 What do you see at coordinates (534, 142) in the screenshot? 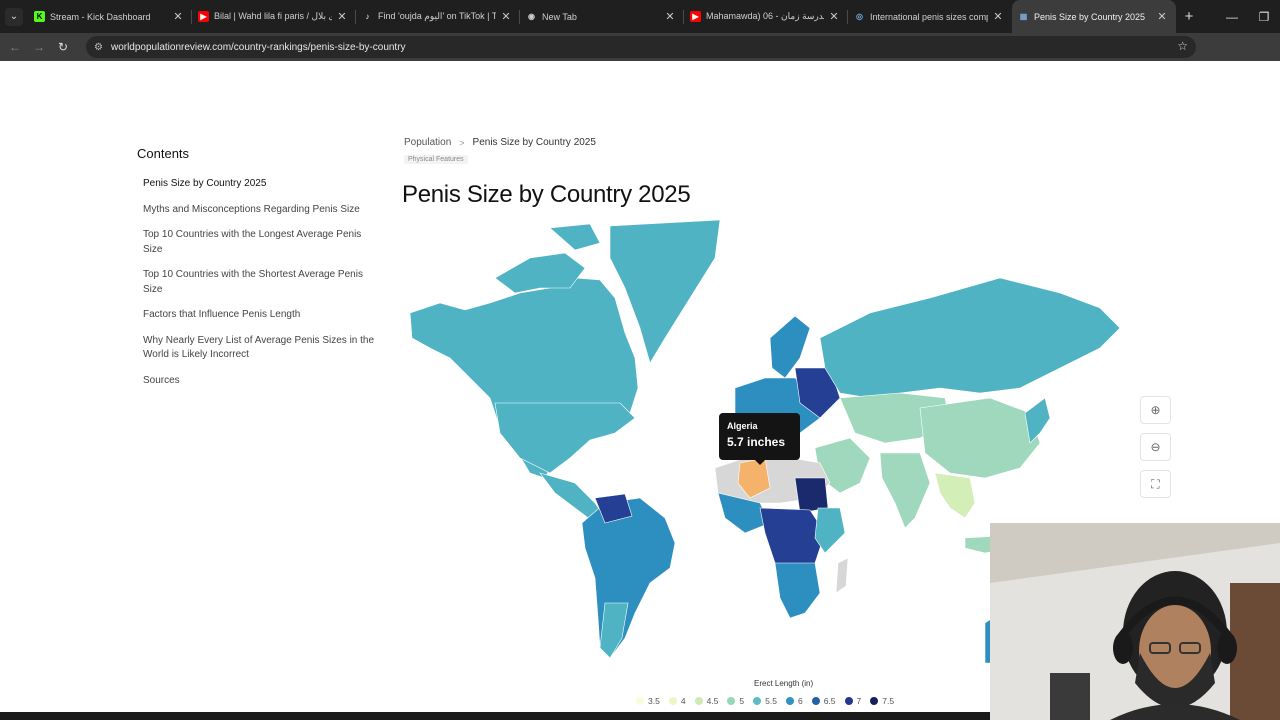
I see `breadcrumb-current: Penis Size by Country 2025` at bounding box center [534, 142].